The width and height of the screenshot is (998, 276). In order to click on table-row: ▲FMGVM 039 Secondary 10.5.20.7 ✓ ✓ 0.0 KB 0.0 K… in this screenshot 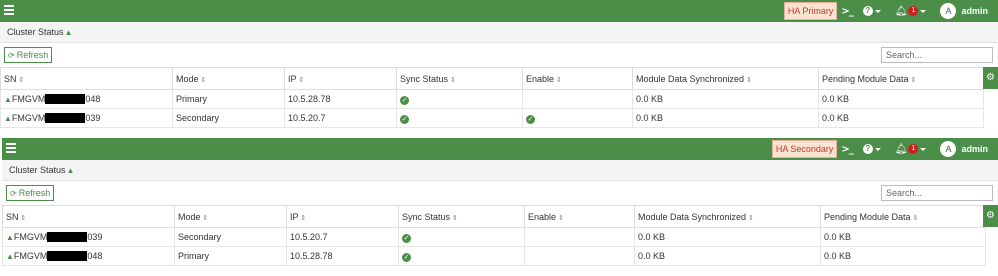, I will do `click(492, 118)`.